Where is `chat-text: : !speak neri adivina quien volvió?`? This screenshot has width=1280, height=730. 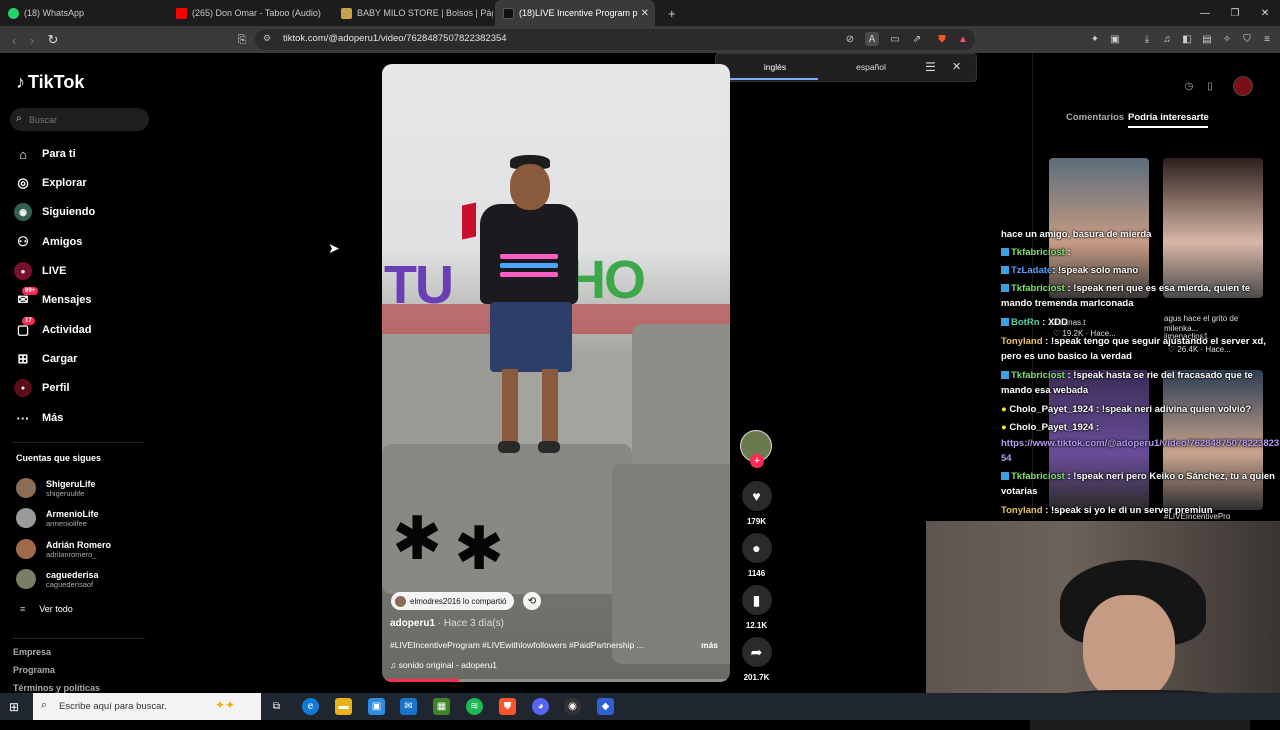
chat-text: : !speak neri adivina quien volvió? is located at coordinates (1174, 409).